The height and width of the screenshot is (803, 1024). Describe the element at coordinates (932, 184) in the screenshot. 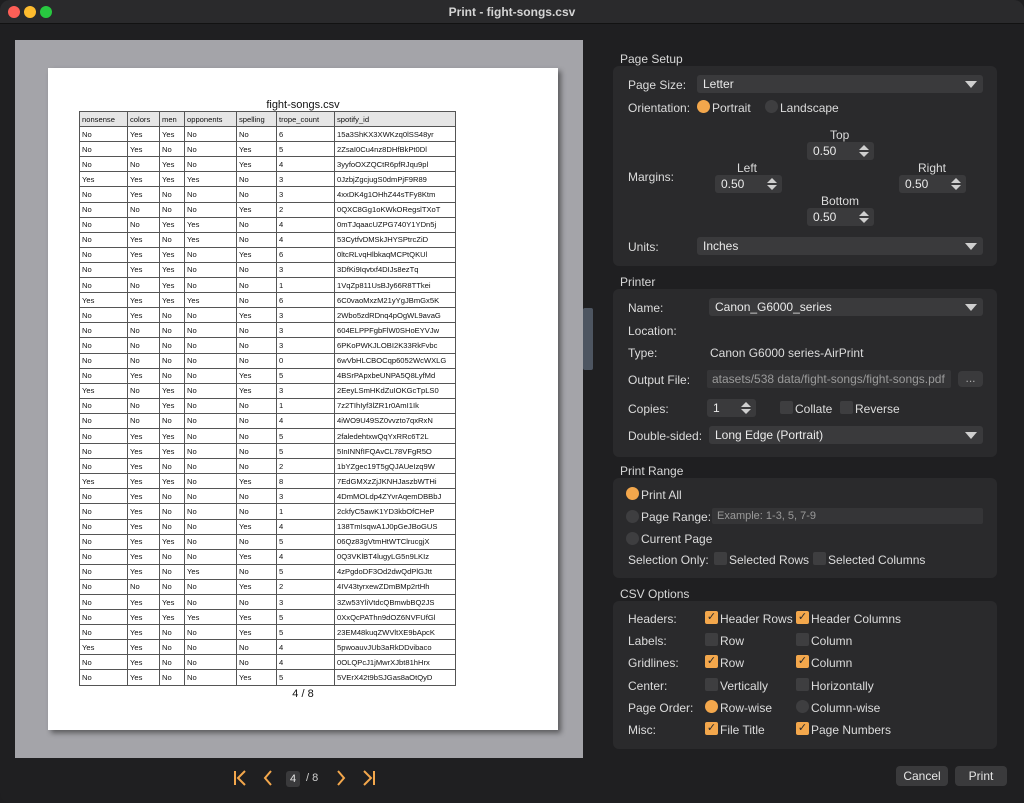

I see `margin-right-spinner: 0.50` at that location.